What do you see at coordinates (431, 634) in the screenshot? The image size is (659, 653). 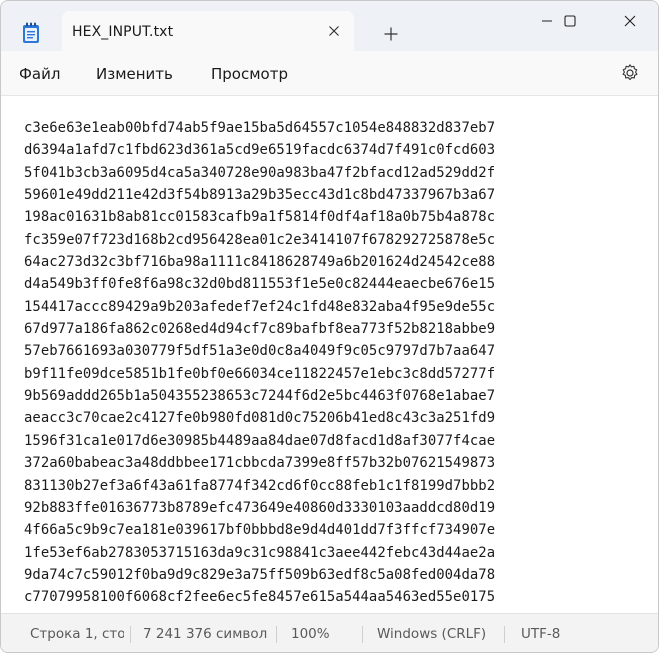 I see `status-line-ending: Windows (CRLF)` at bounding box center [431, 634].